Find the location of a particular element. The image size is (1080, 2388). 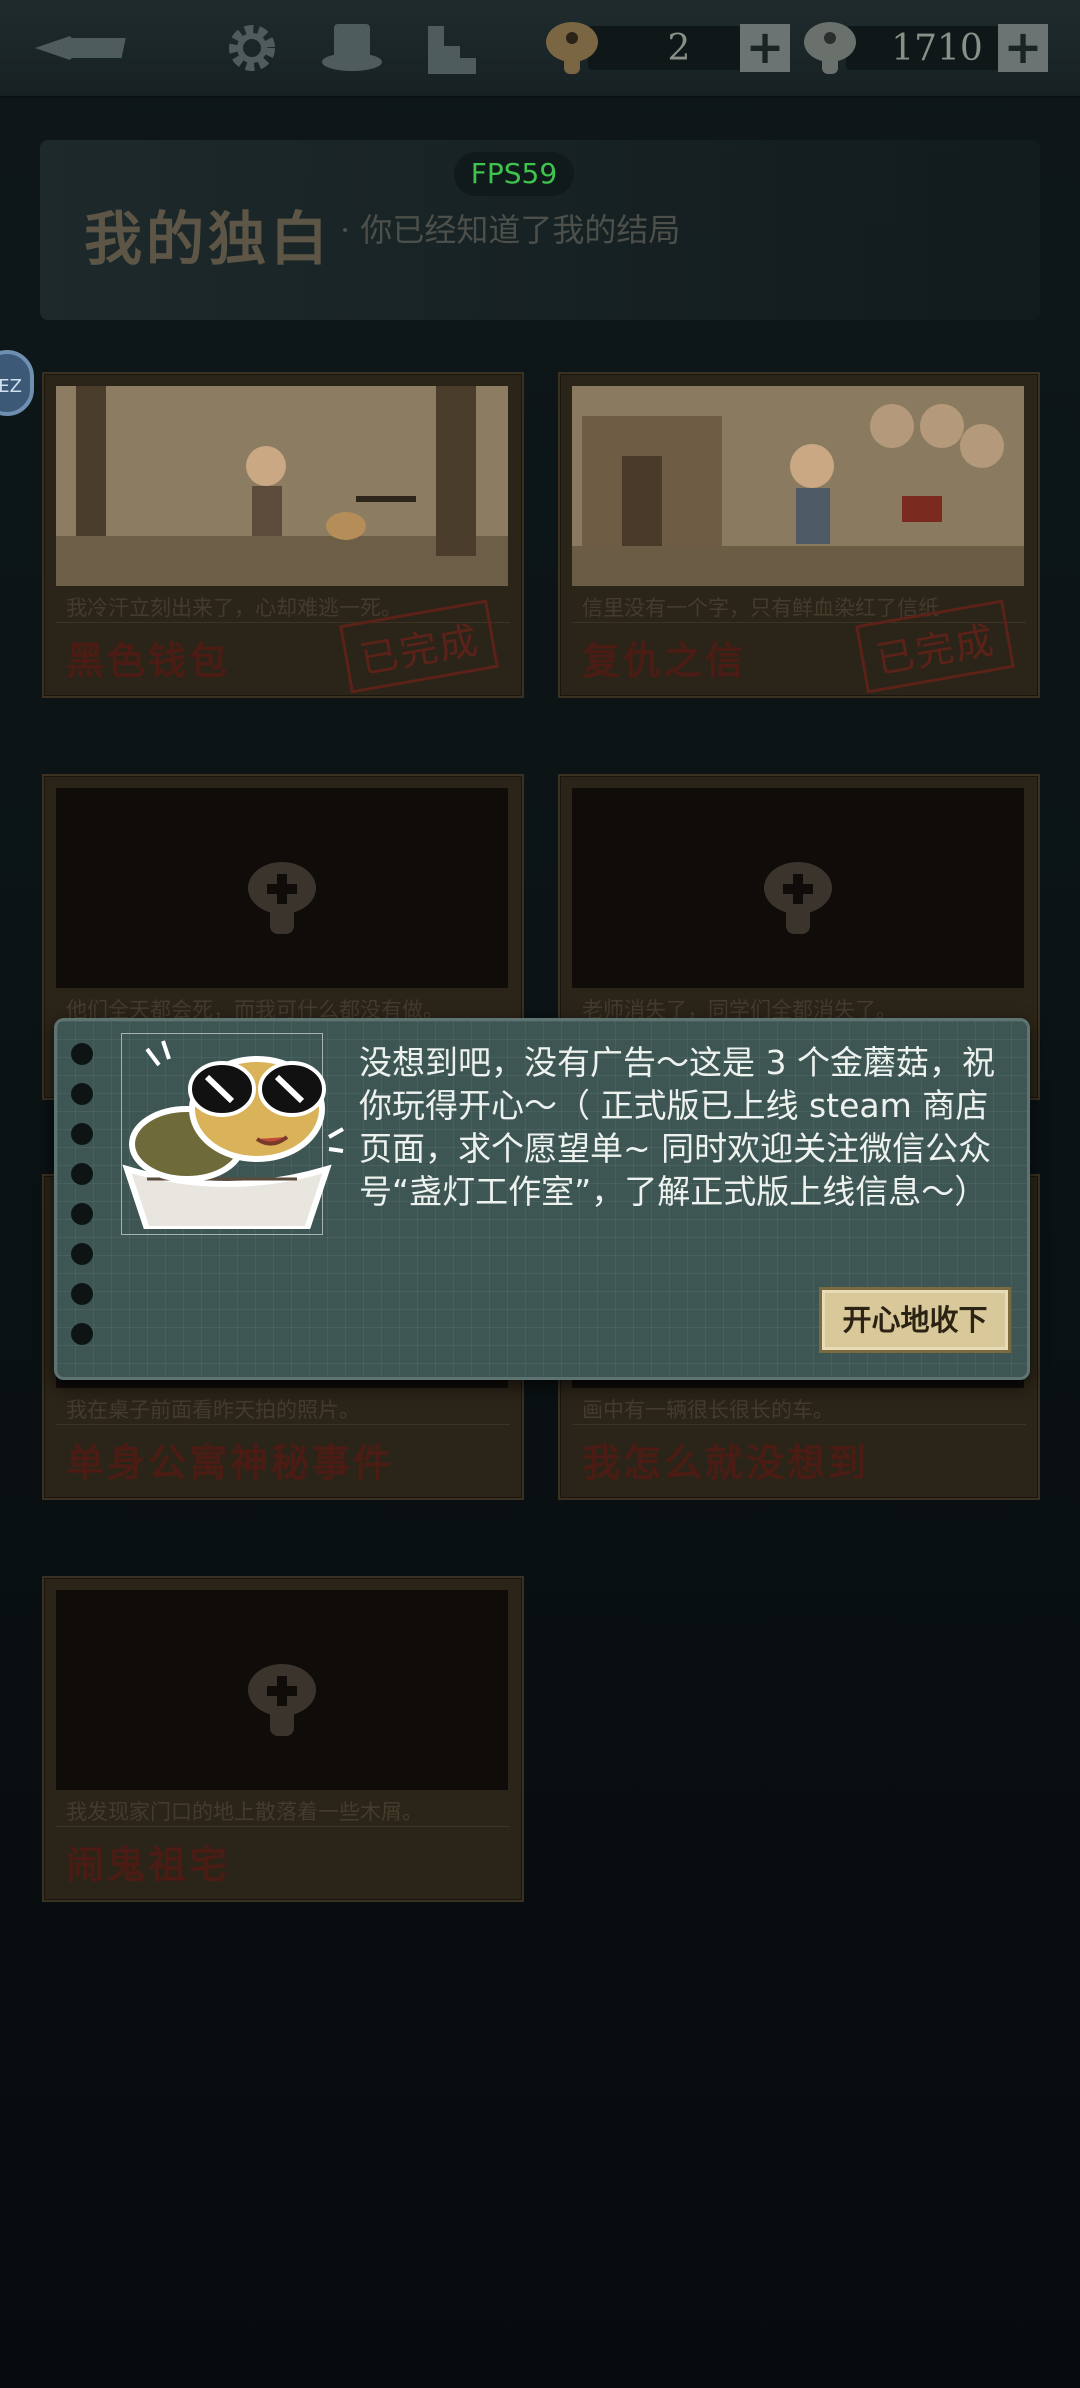

add-golden-mushroom-button: + is located at coordinates (765, 48).